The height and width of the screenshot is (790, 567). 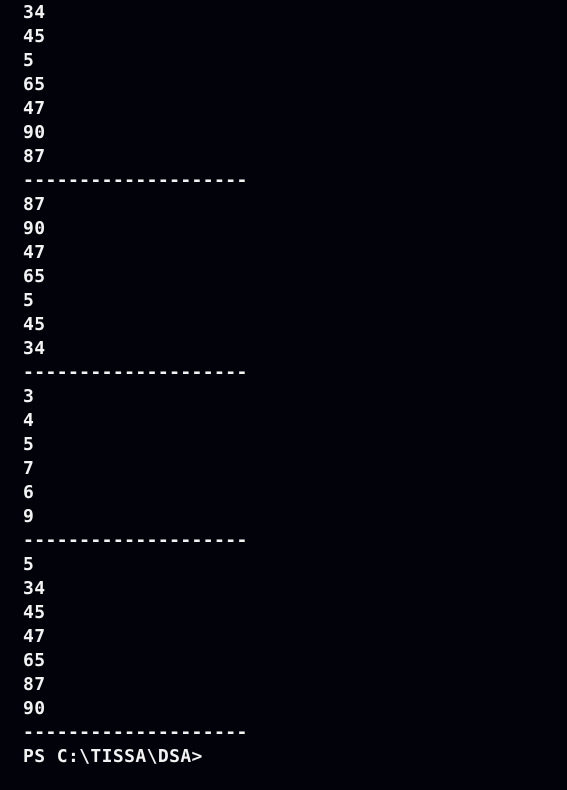 What do you see at coordinates (29, 492) in the screenshot?
I see `output-line: 6` at bounding box center [29, 492].